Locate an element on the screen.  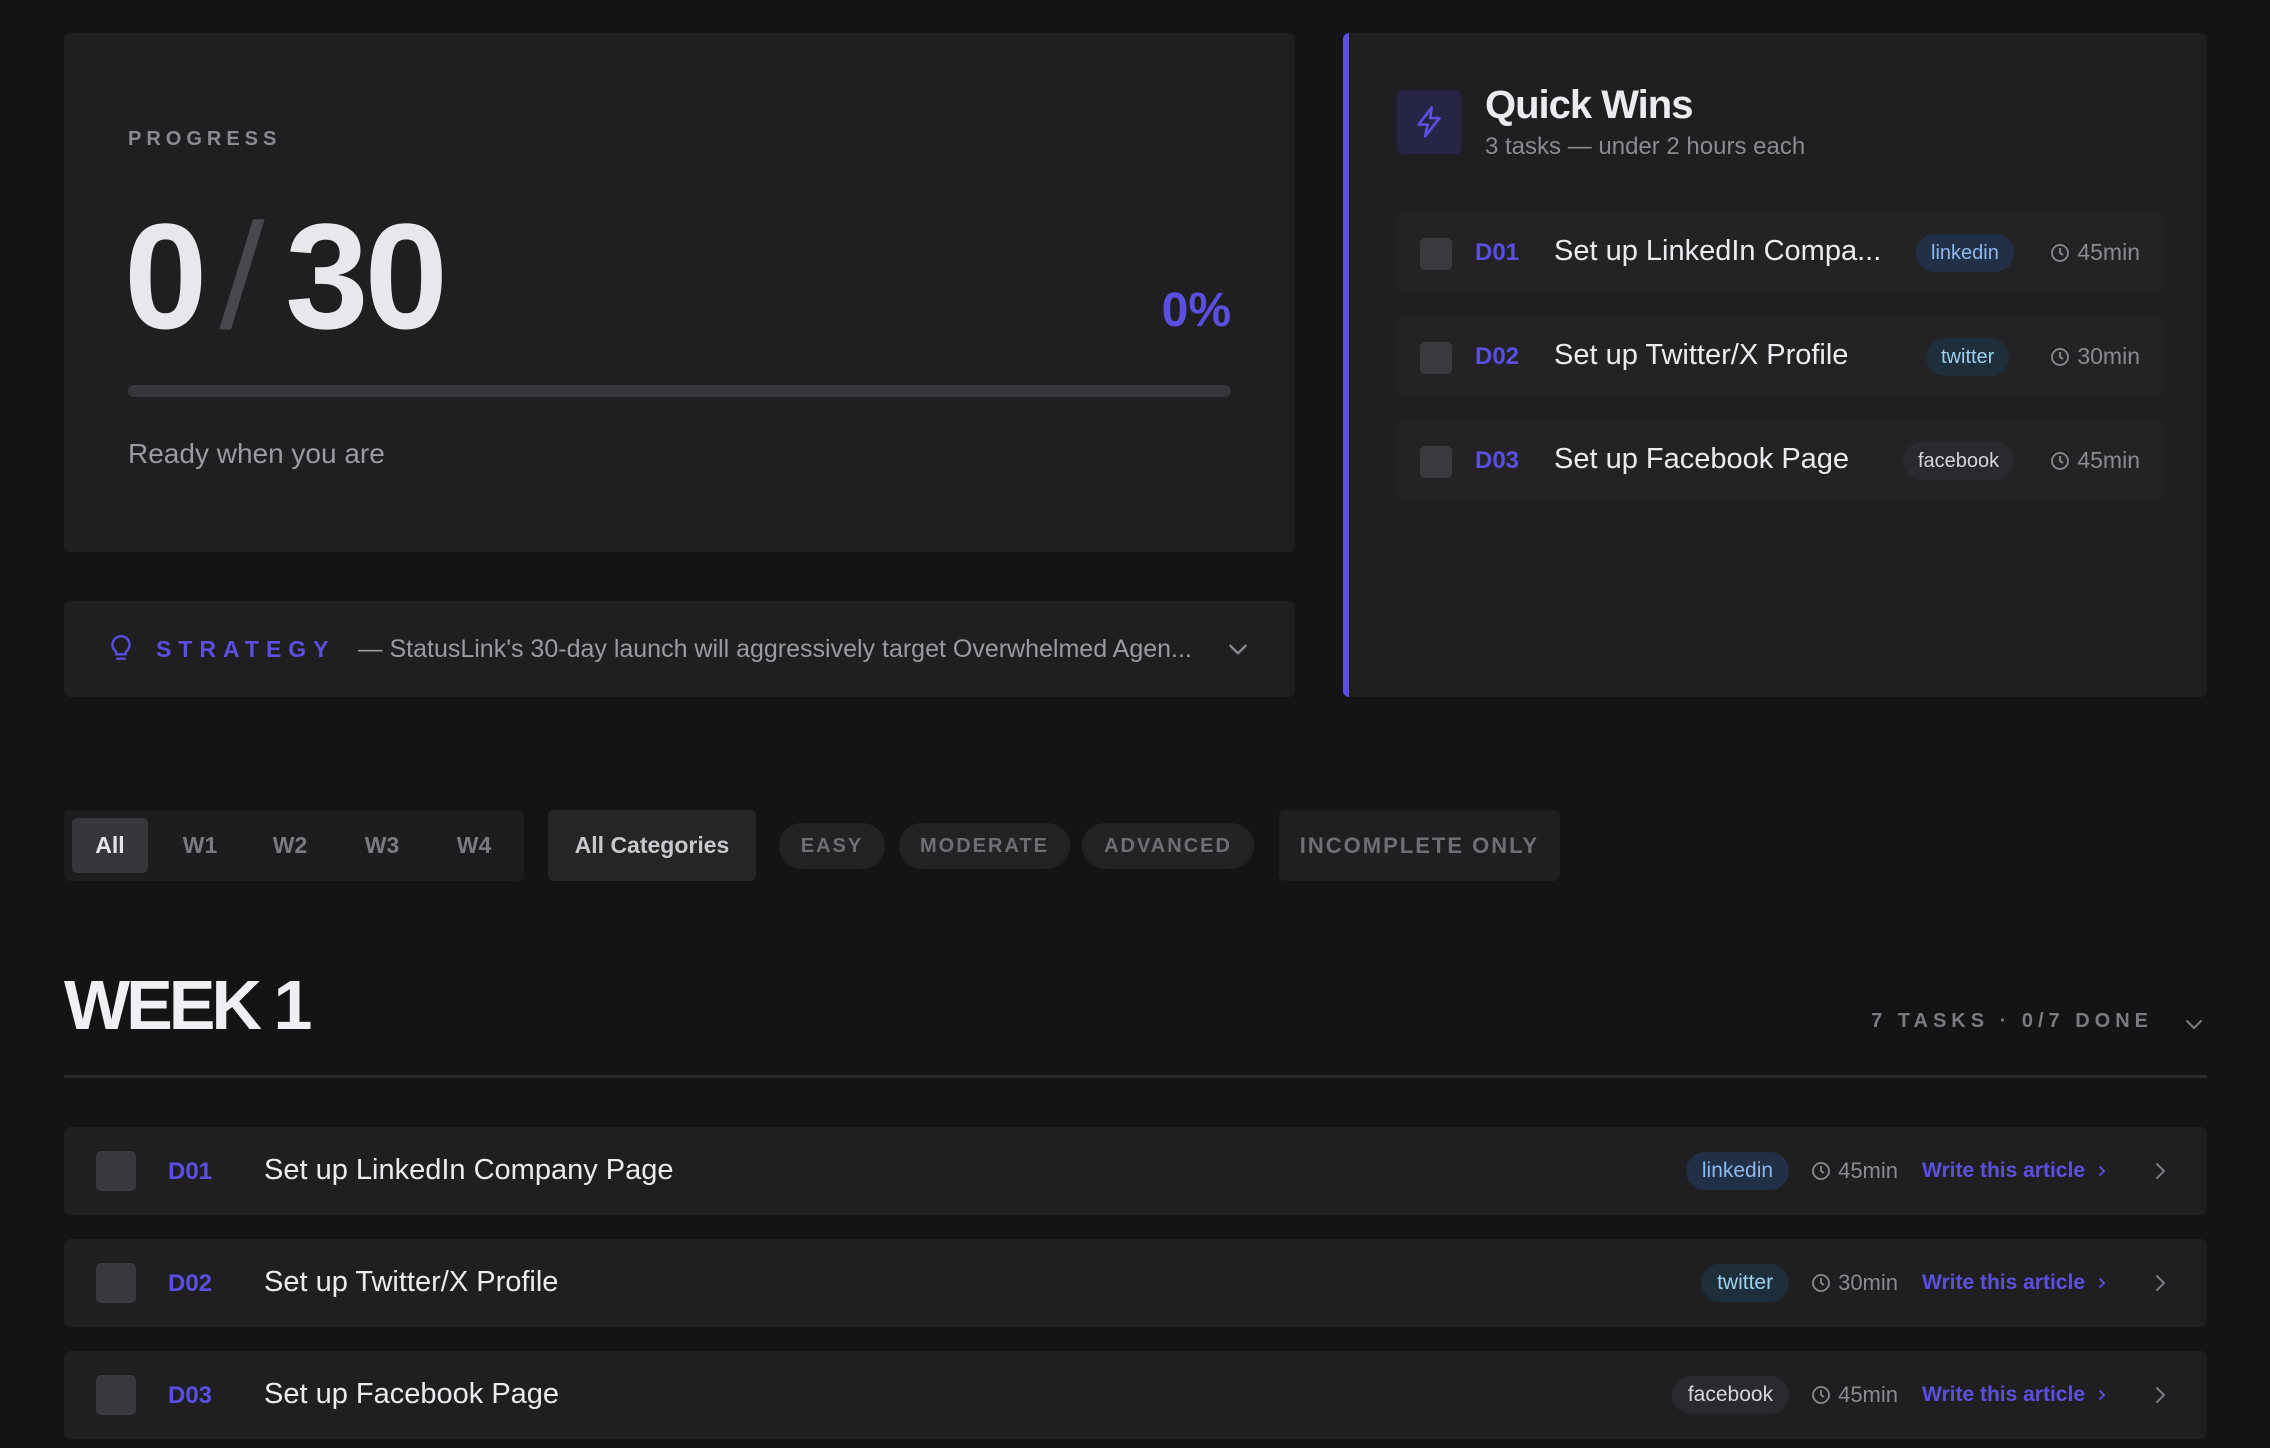
incomplete-only-toggle: INCOMPLETE ONLY is located at coordinates (1419, 845).